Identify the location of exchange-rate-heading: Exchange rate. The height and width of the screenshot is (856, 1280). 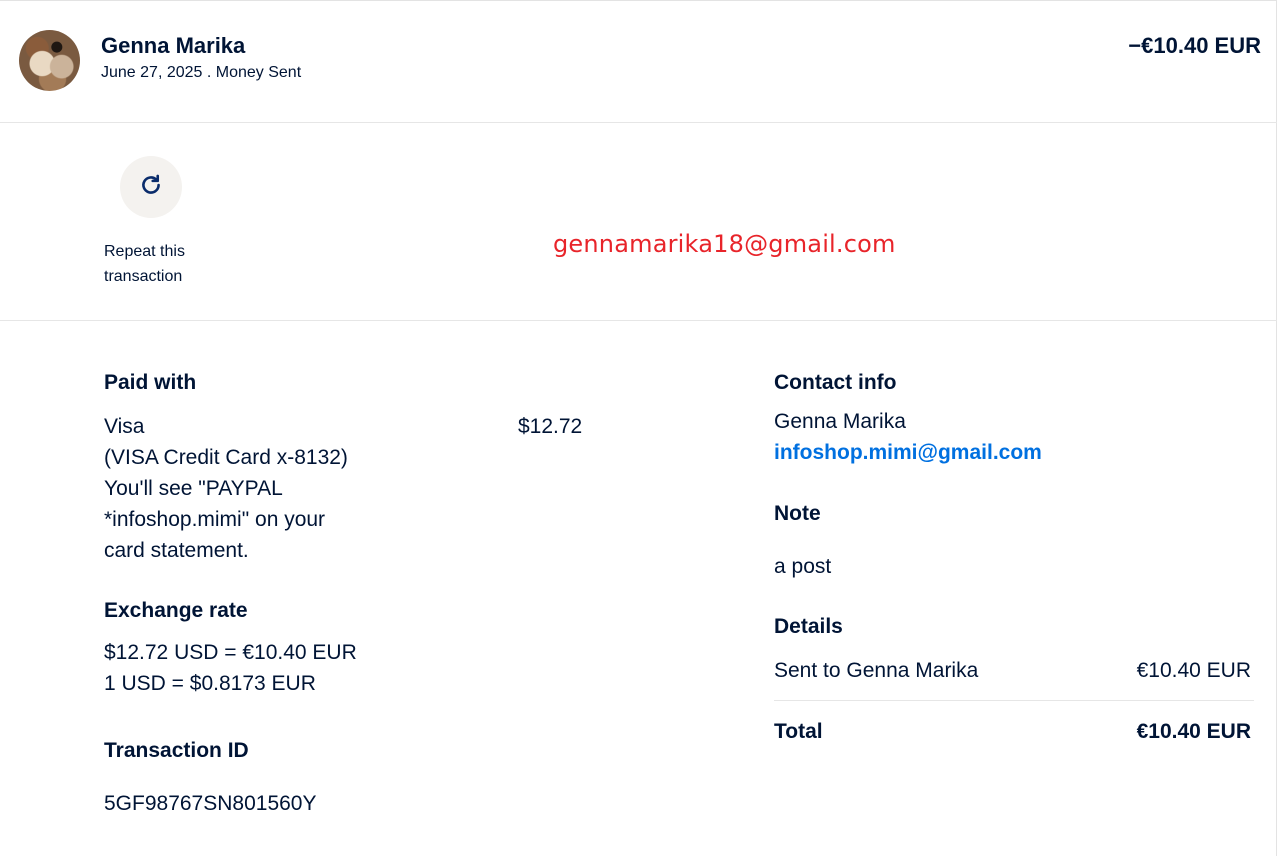
(176, 610).